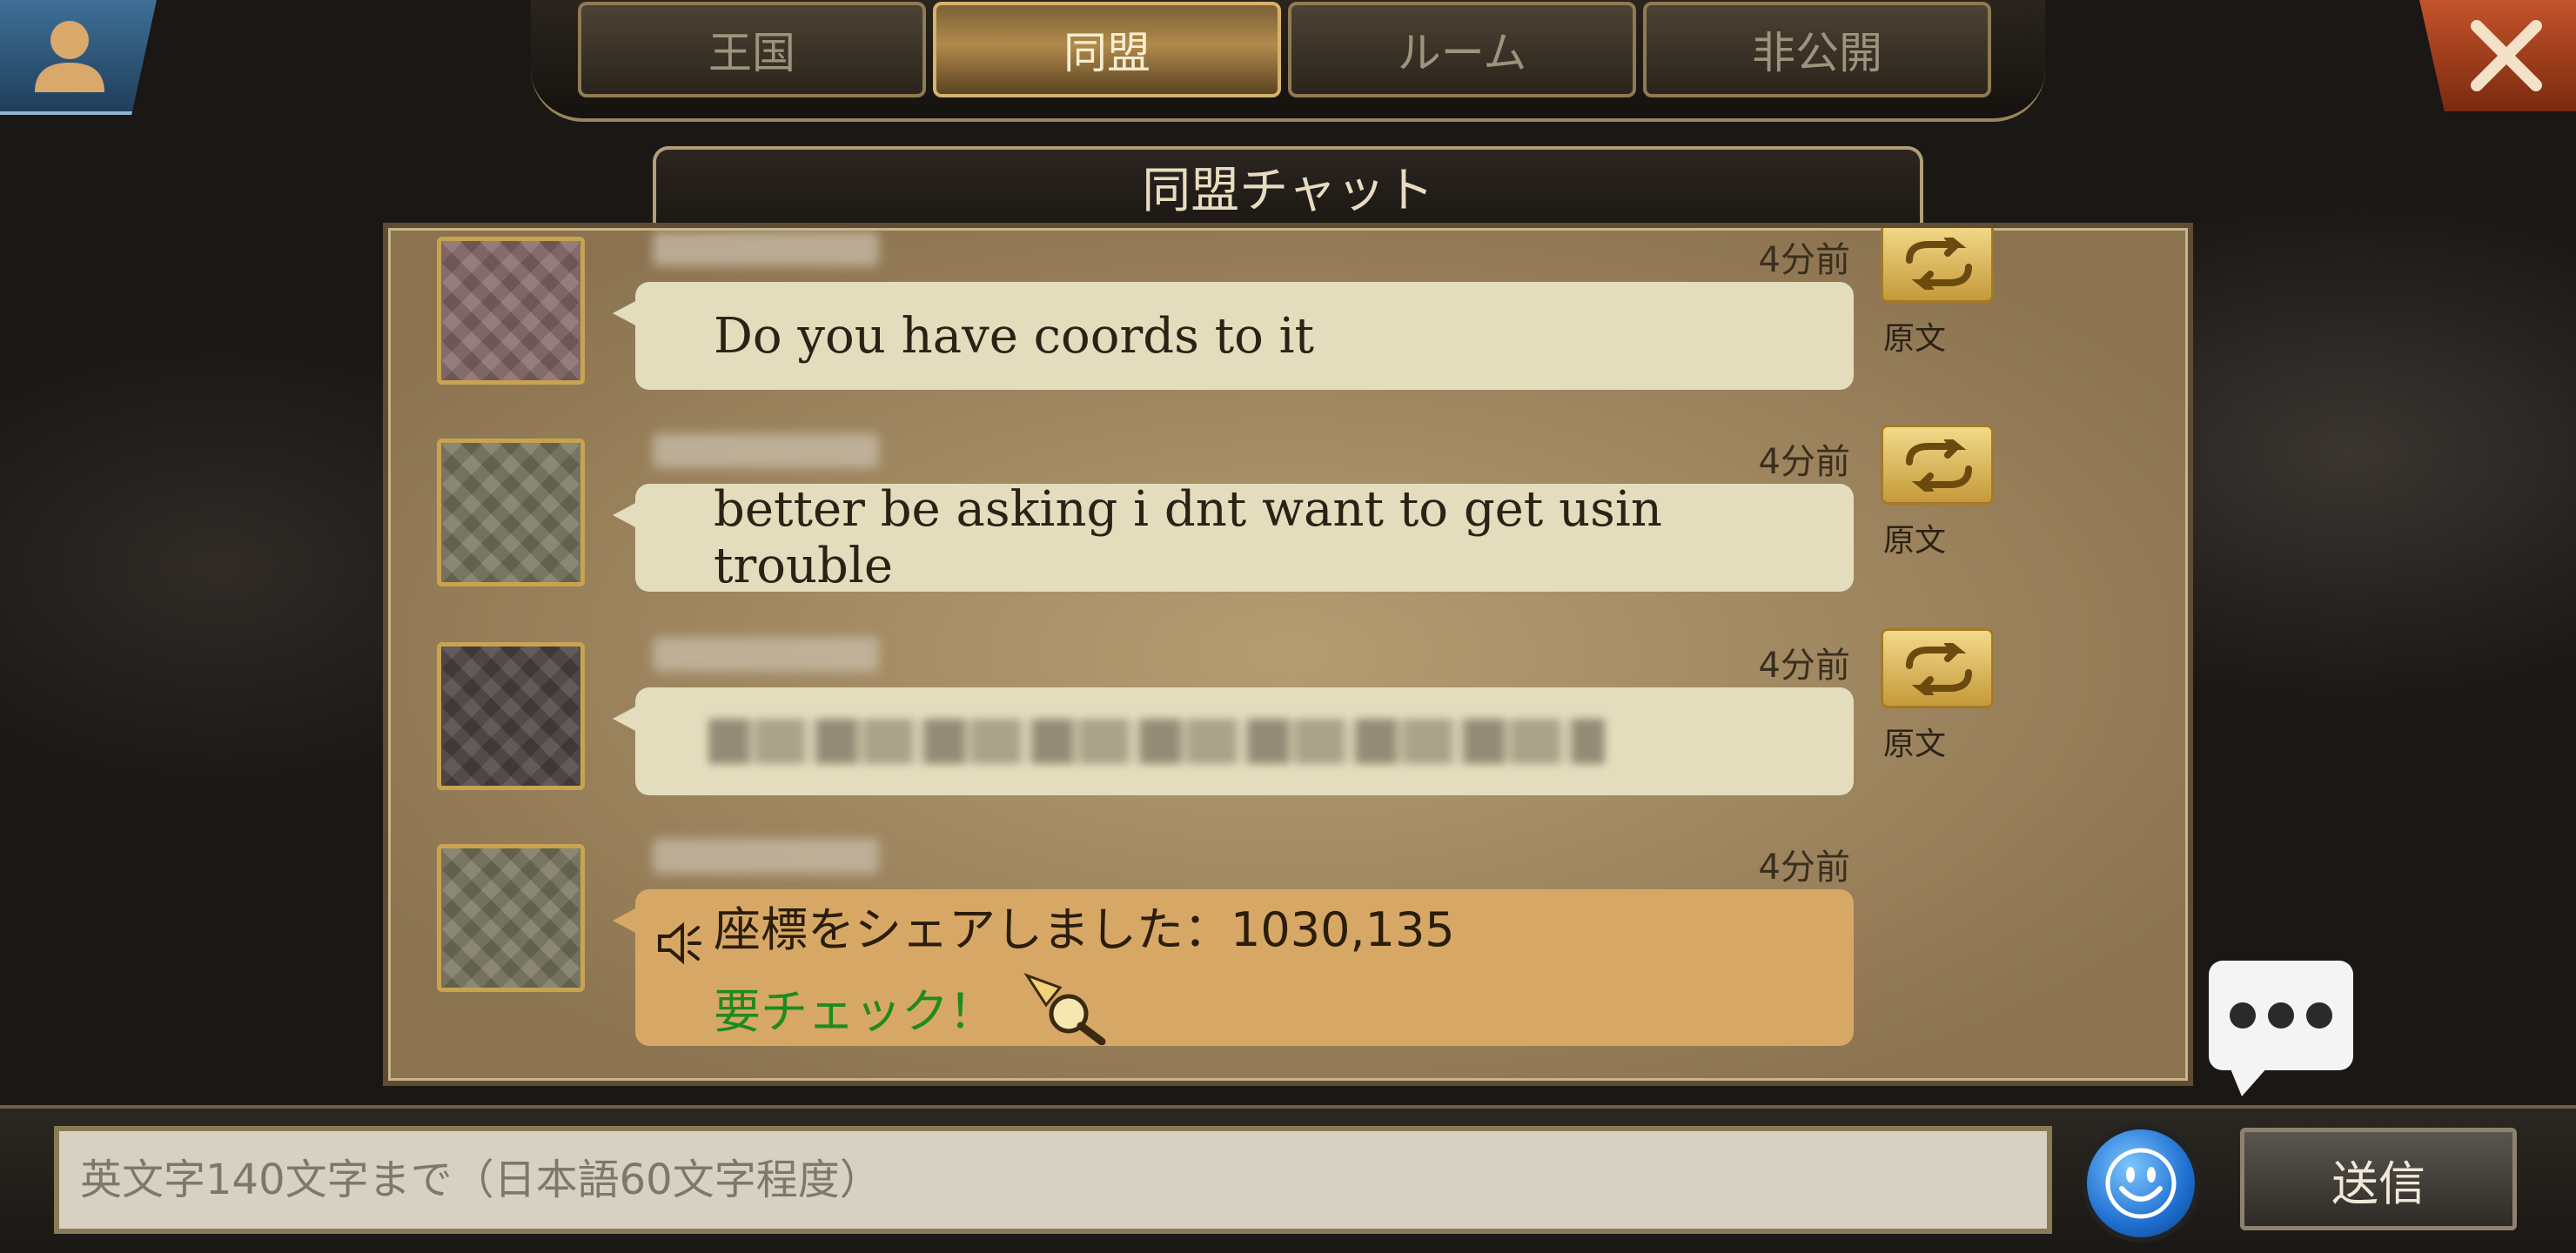 This screenshot has width=2576, height=1253. What do you see at coordinates (69, 56) in the screenshot?
I see `user-icon` at bounding box center [69, 56].